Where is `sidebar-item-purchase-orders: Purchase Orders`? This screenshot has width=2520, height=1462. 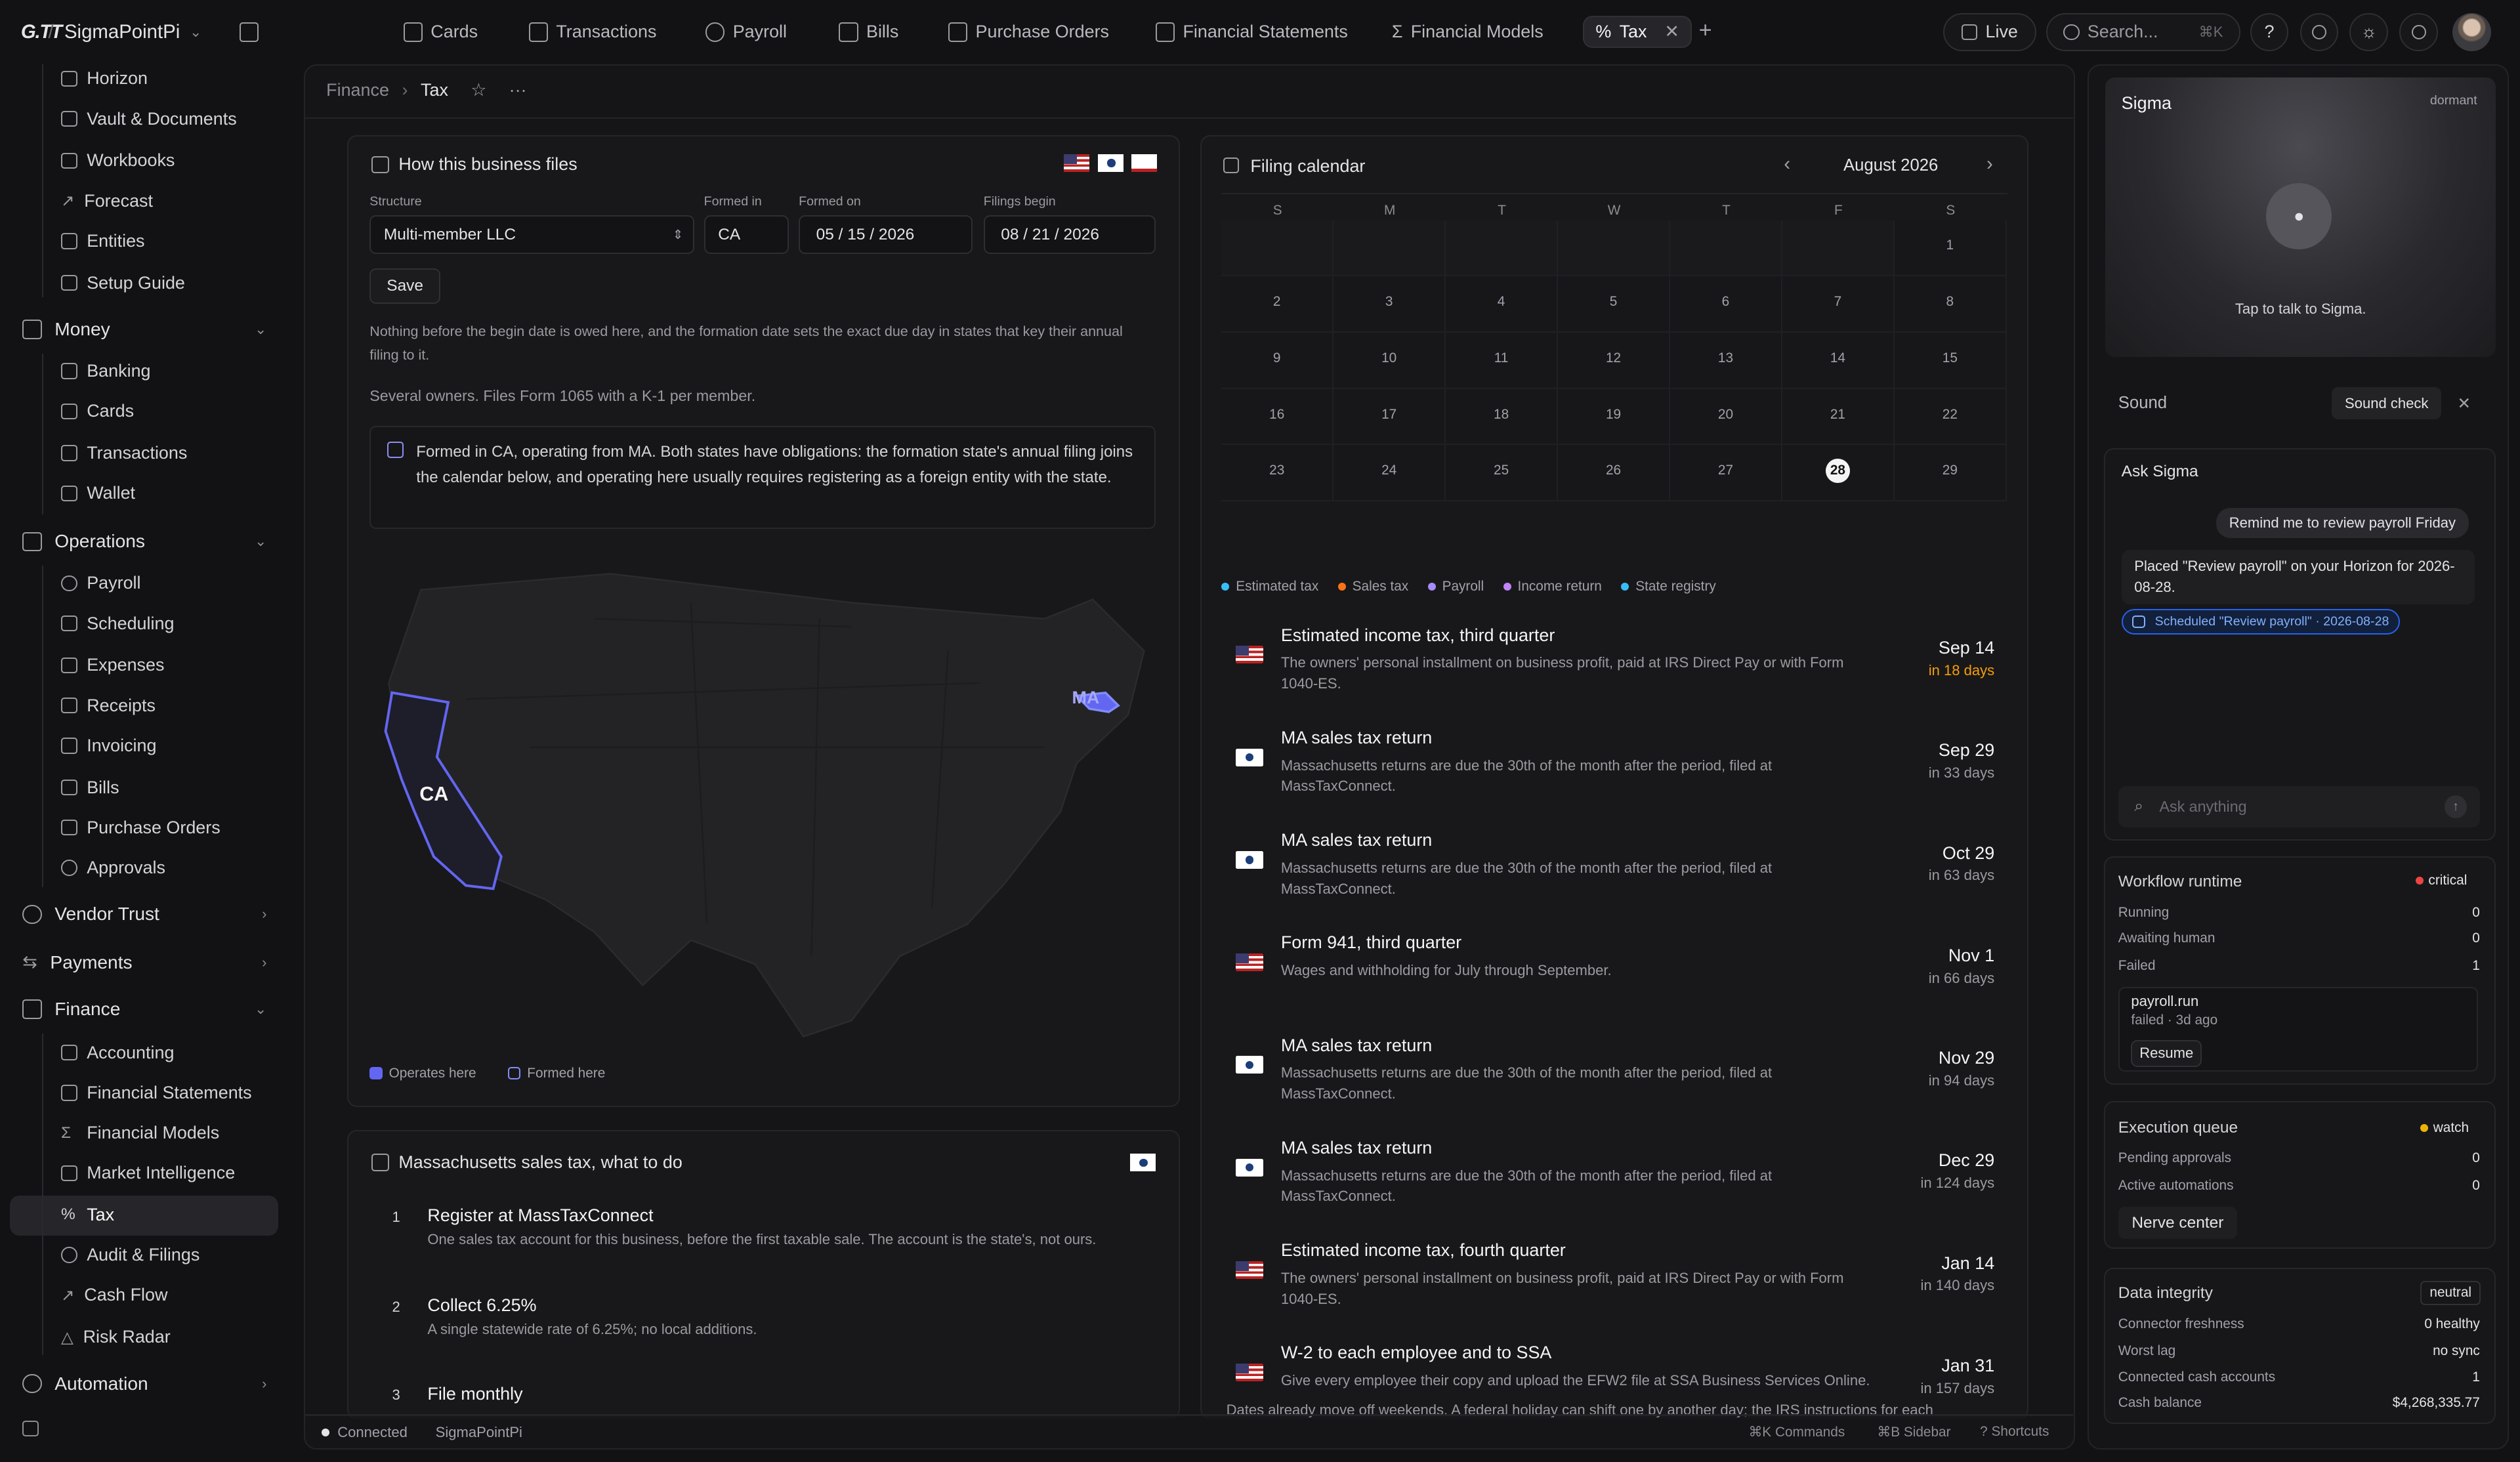
sidebar-item-purchase-orders: Purchase Orders is located at coordinates (140, 828).